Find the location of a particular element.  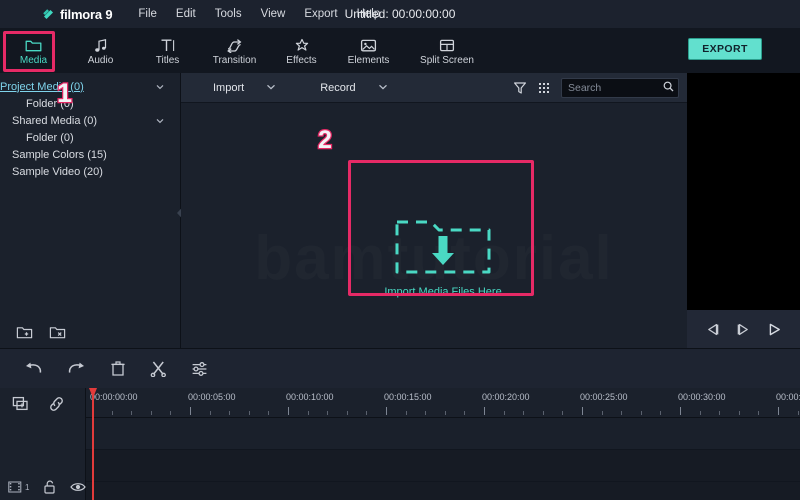

track-thumbnail-icon: 1 is located at coordinates (18, 487).